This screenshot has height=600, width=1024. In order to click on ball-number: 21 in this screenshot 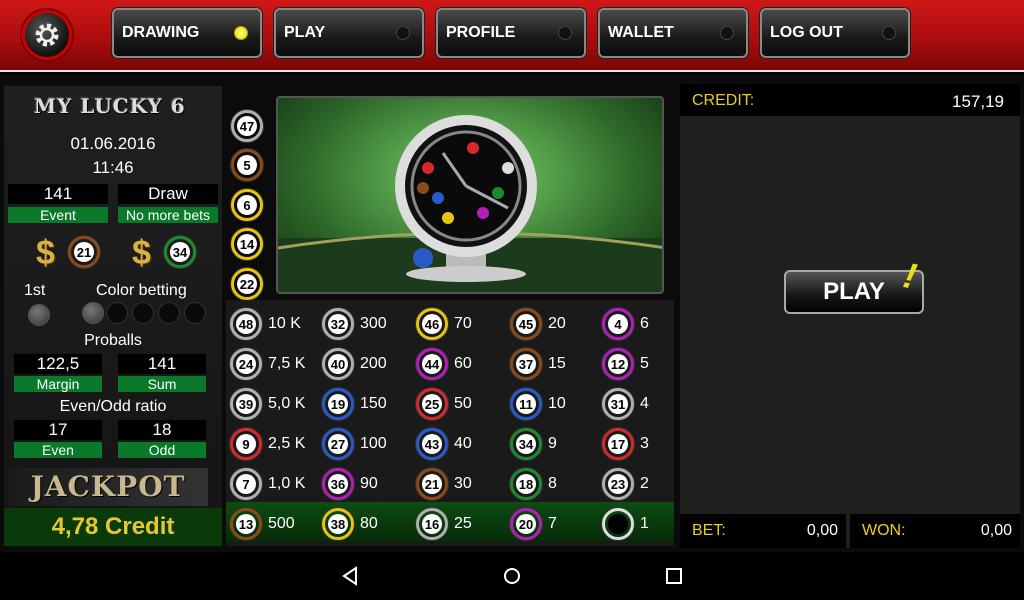, I will do `click(432, 484)`.